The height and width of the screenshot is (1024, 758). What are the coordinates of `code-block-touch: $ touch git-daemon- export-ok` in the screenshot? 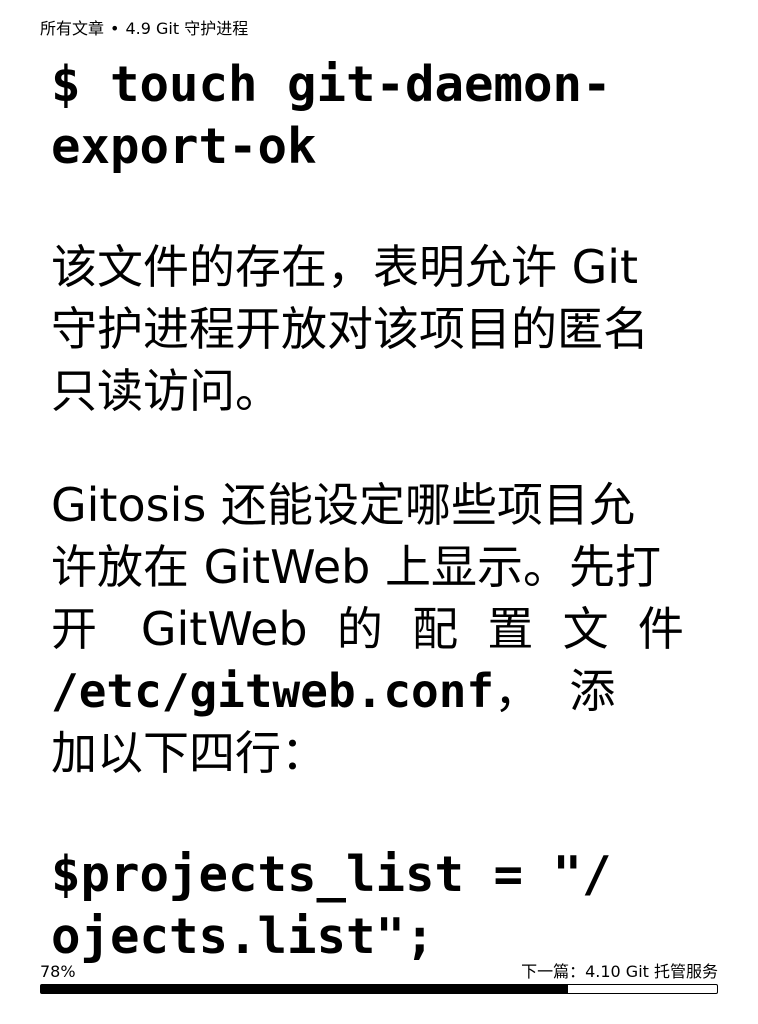 It's located at (380, 116).